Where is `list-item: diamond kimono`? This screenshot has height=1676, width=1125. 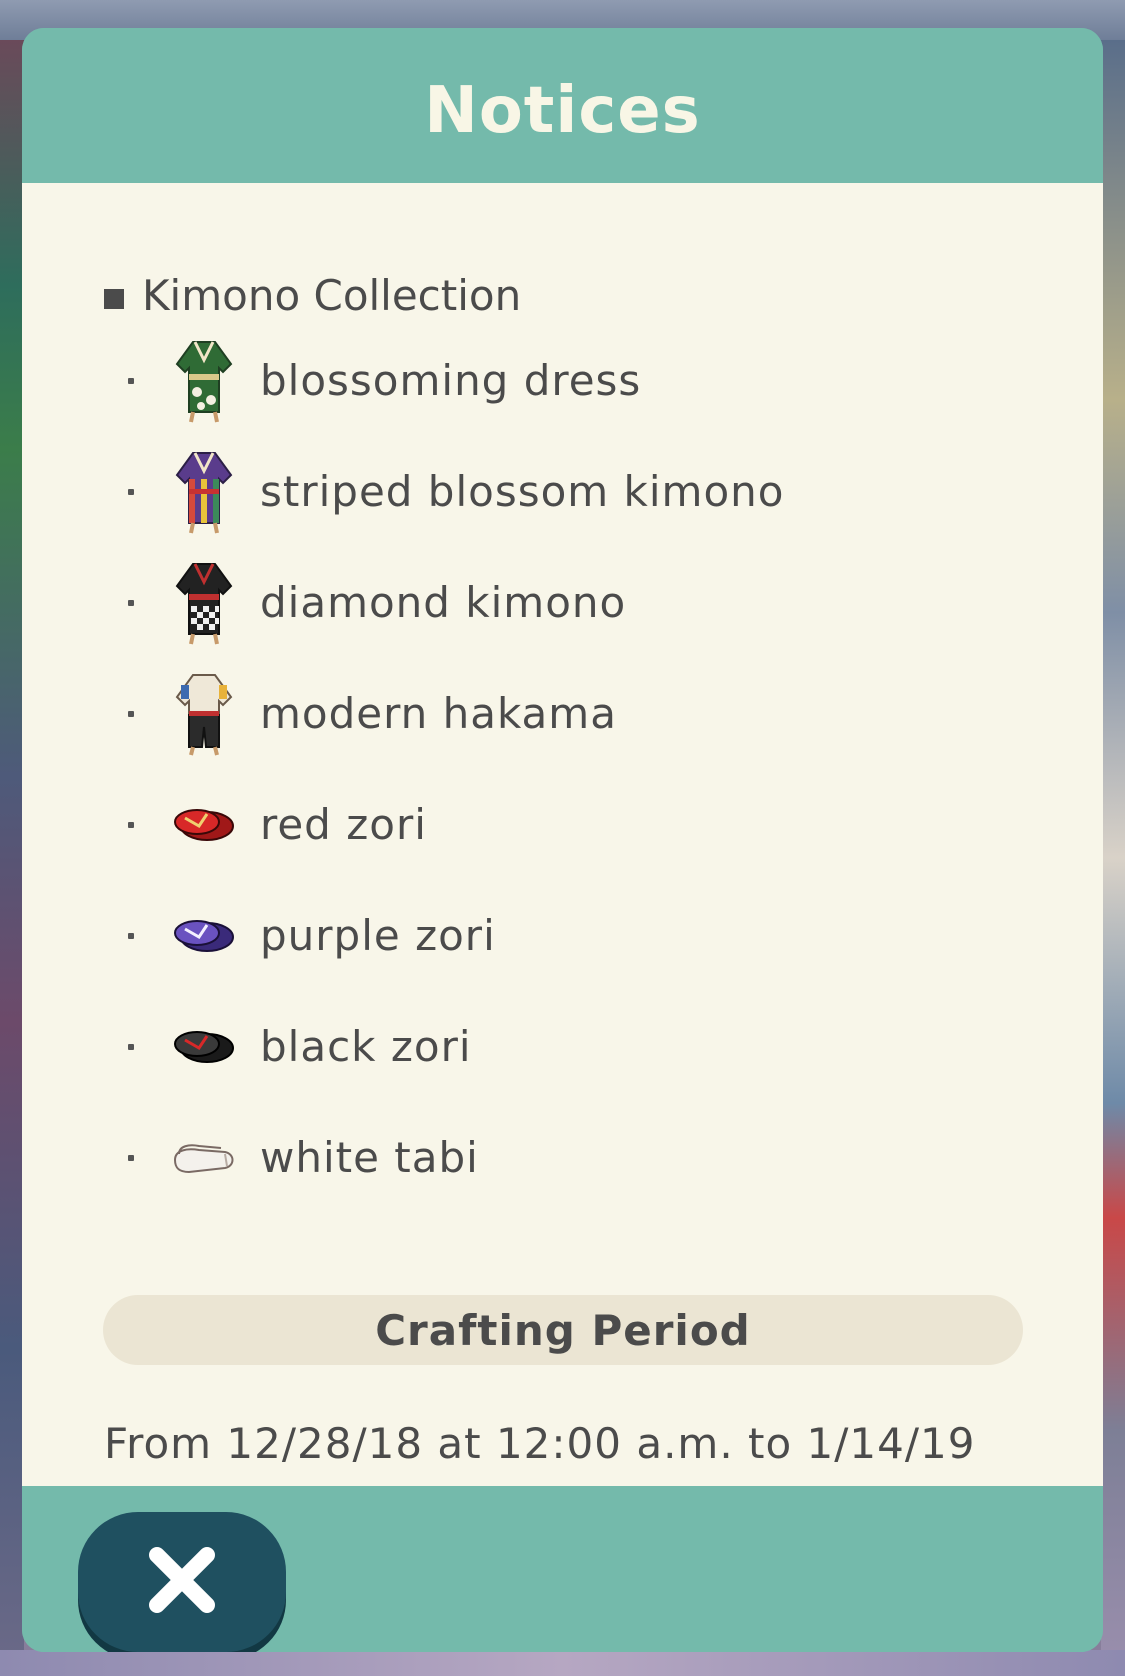
list-item: diamond kimono is located at coordinates (554, 602).